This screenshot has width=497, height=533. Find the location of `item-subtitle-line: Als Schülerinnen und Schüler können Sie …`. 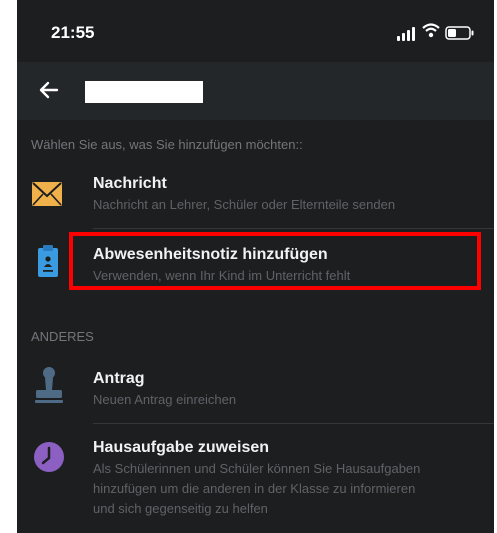

item-subtitle-line: Als Schülerinnen und Schüler können Sie … is located at coordinates (257, 468).